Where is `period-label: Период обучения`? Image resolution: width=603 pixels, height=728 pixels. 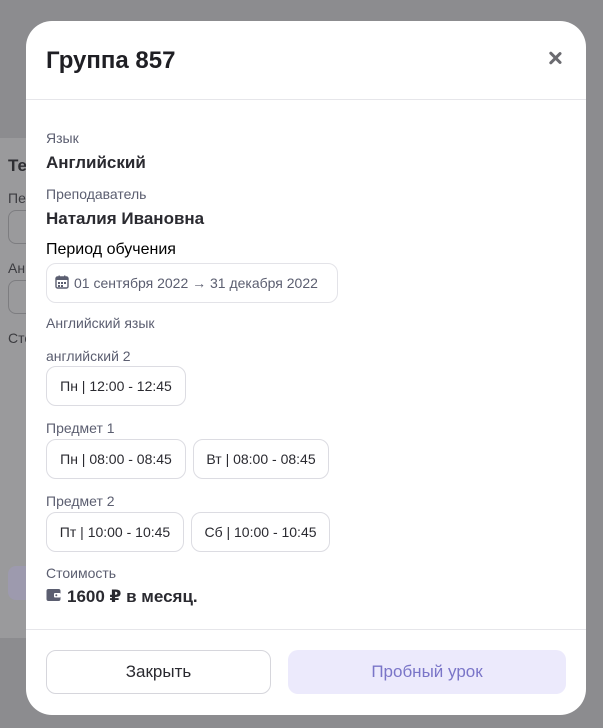 period-label: Период обучения is located at coordinates (111, 249).